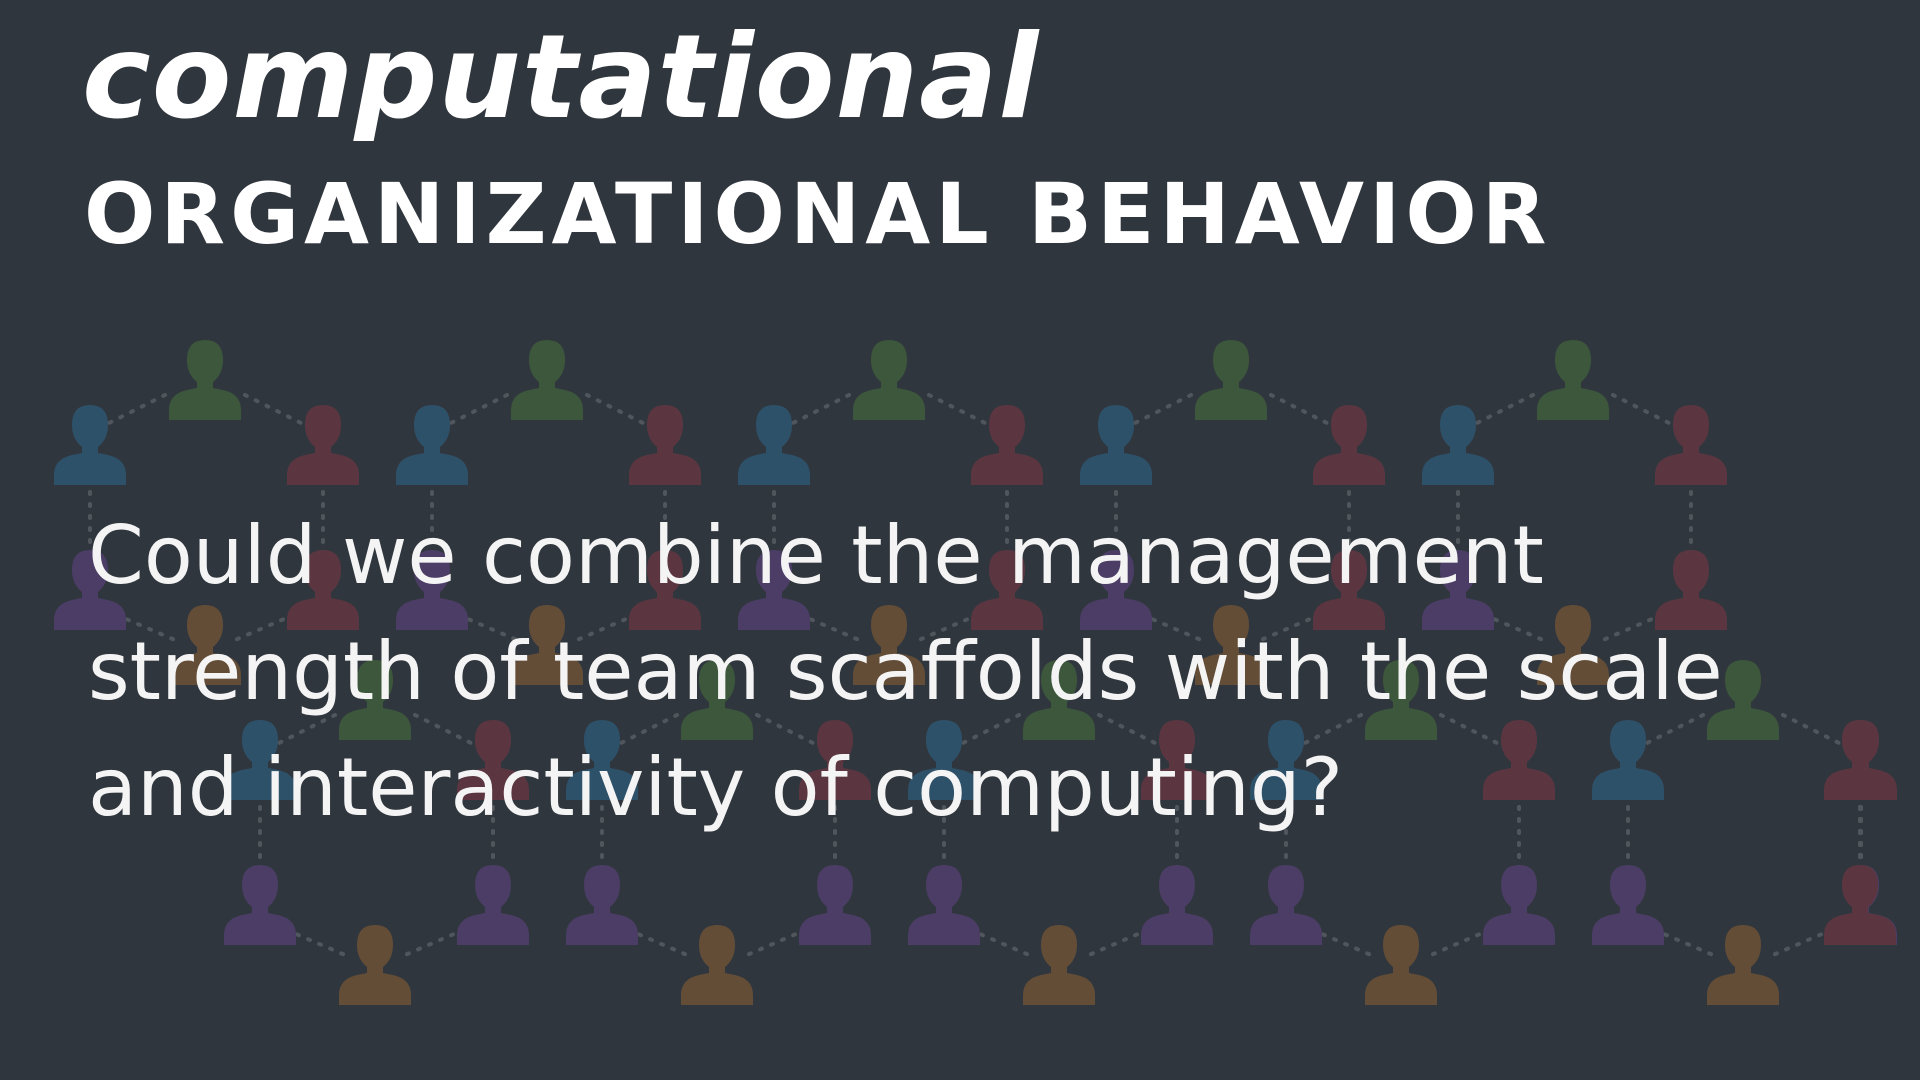 This screenshot has width=1920, height=1080. I want to click on title-caps: ORGANIZATIONAL BEHAVIOR, so click(818, 214).